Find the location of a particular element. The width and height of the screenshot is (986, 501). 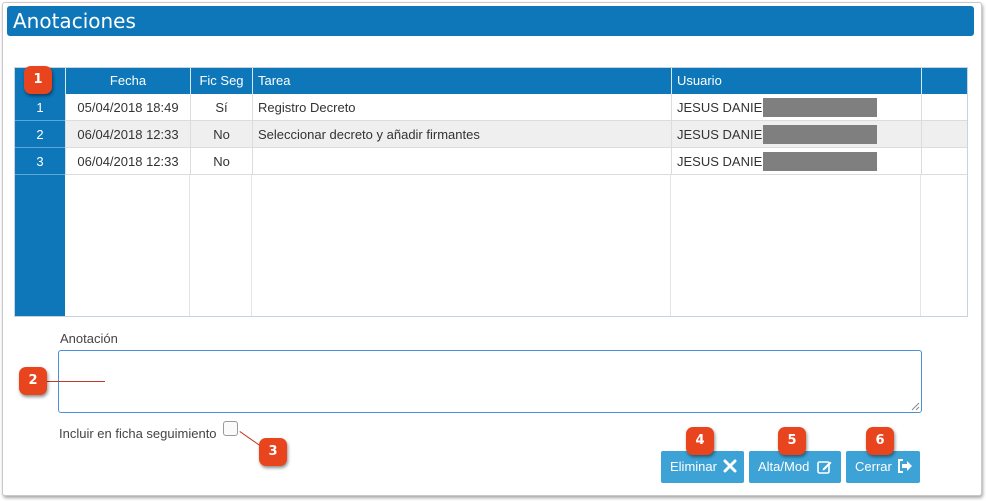

save-button: Alta/Mod is located at coordinates (795, 467).